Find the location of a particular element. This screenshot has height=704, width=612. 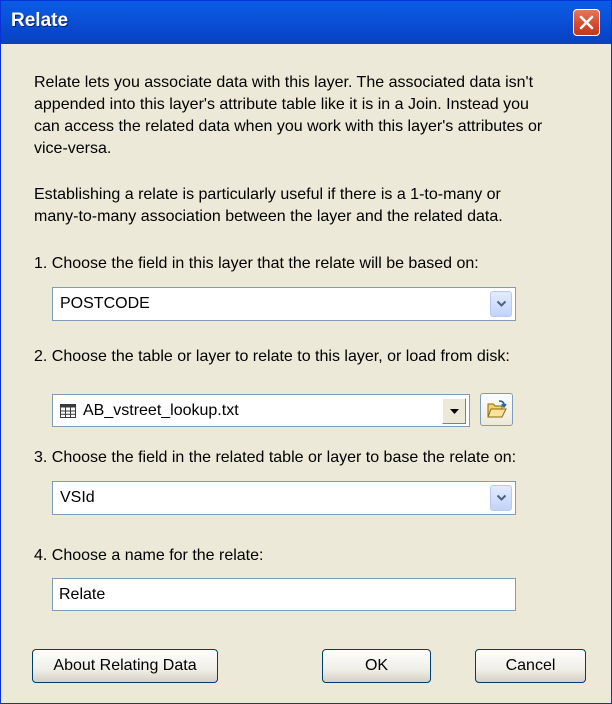

related-field-select: VSId is located at coordinates (284, 498).